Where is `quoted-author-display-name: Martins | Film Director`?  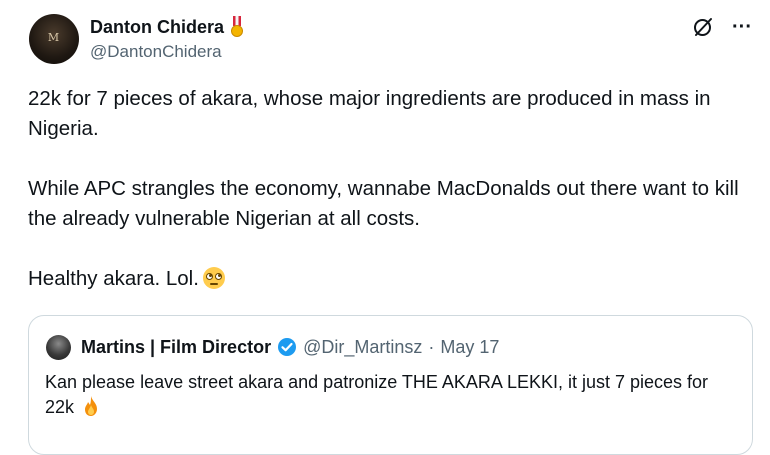
quoted-author-display-name: Martins | Film Director is located at coordinates (176, 347).